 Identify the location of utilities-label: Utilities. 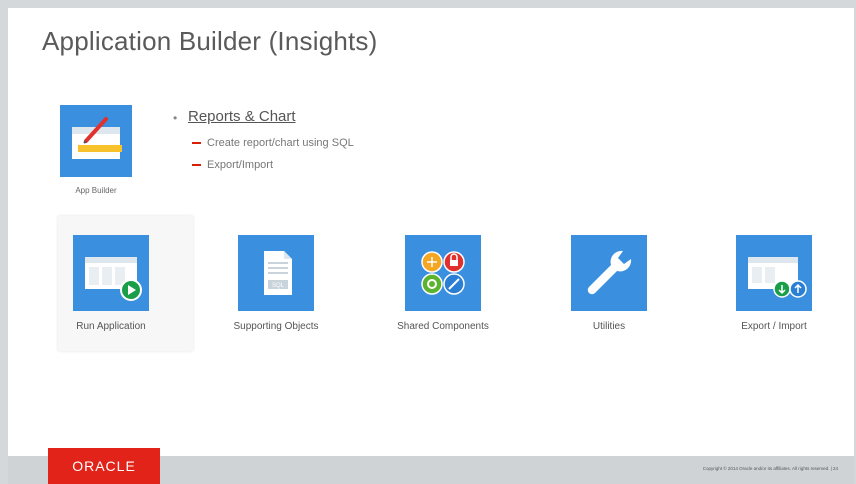
(609, 326).